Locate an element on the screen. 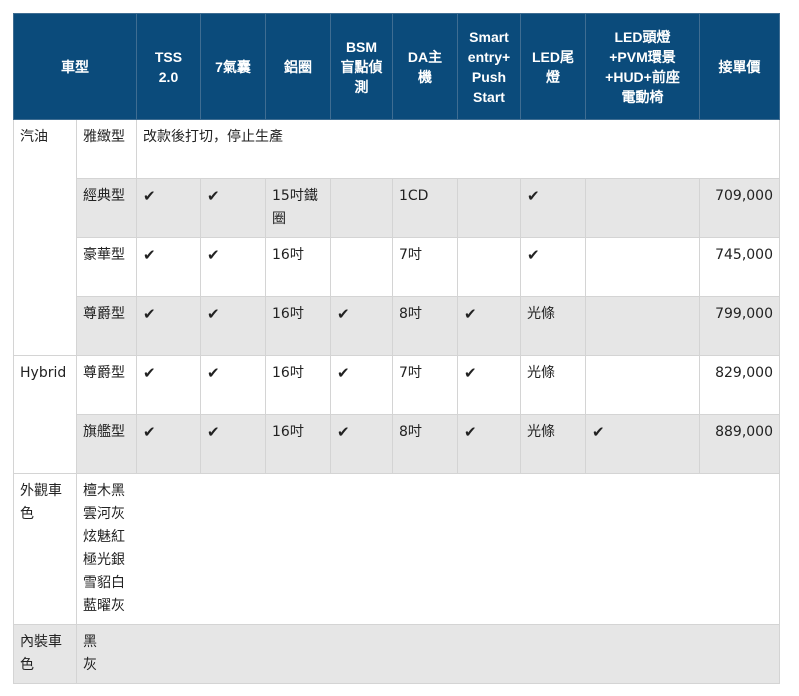 Image resolution: width=799 pixels, height=696 pixels. header-led-tail: LED尾燈 is located at coordinates (553, 66).